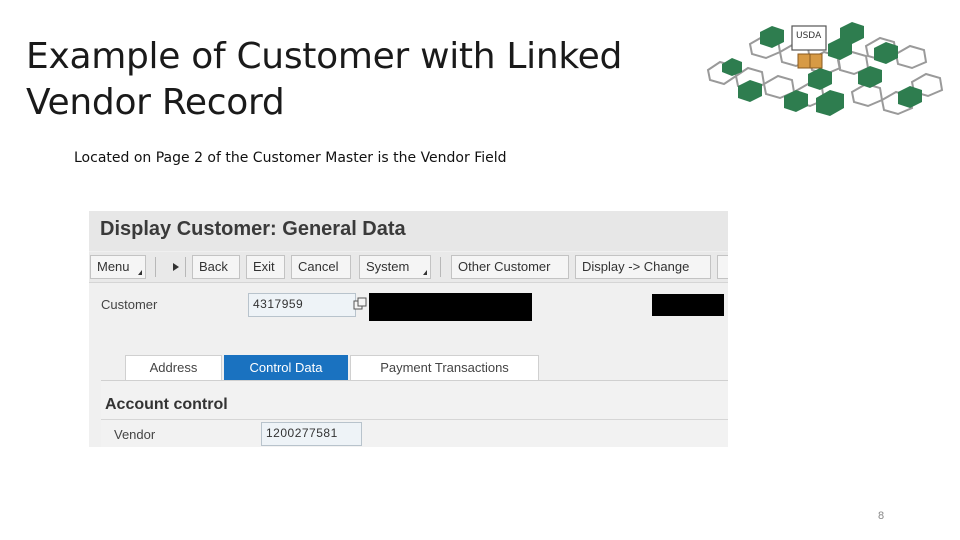 The image size is (960, 540). What do you see at coordinates (688, 305) in the screenshot?
I see `redacted-field` at bounding box center [688, 305].